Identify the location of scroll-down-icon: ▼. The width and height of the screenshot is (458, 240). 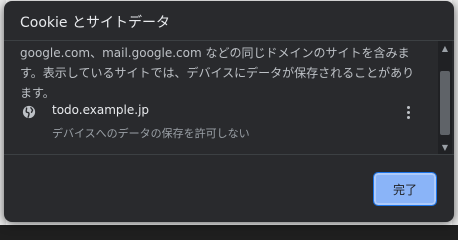
(445, 147).